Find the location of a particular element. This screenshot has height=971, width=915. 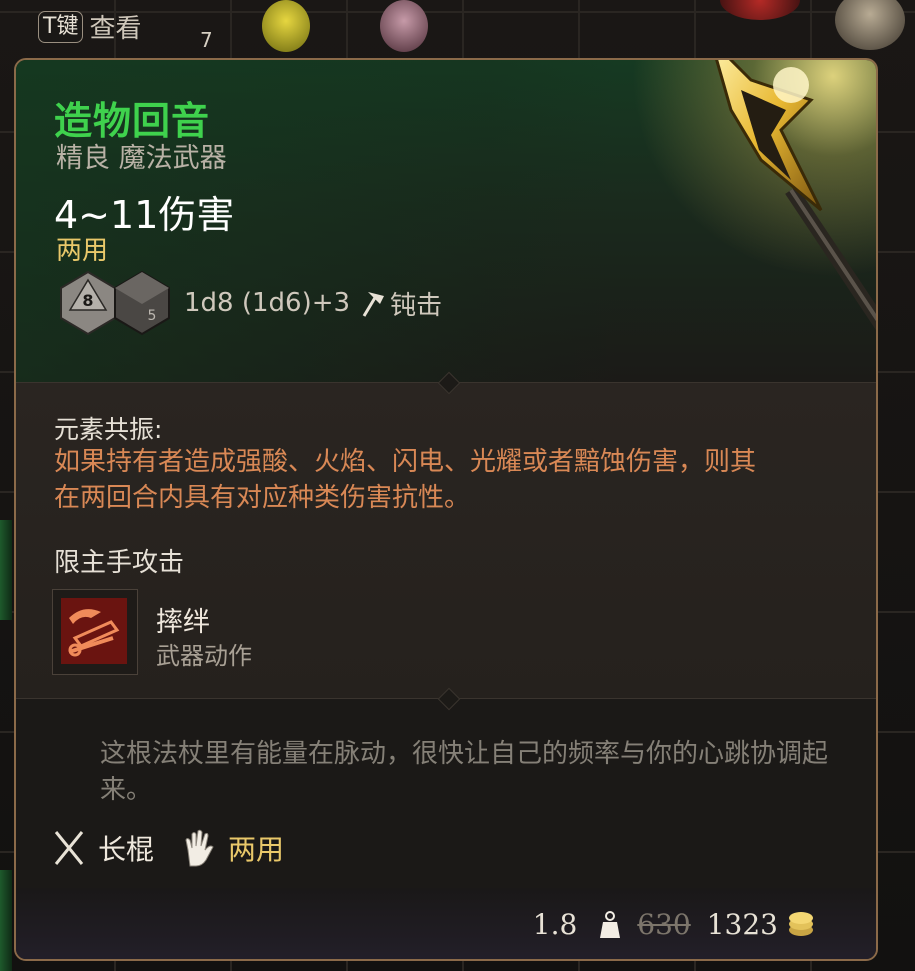

resonance-title: 元素共振: is located at coordinates (108, 429).